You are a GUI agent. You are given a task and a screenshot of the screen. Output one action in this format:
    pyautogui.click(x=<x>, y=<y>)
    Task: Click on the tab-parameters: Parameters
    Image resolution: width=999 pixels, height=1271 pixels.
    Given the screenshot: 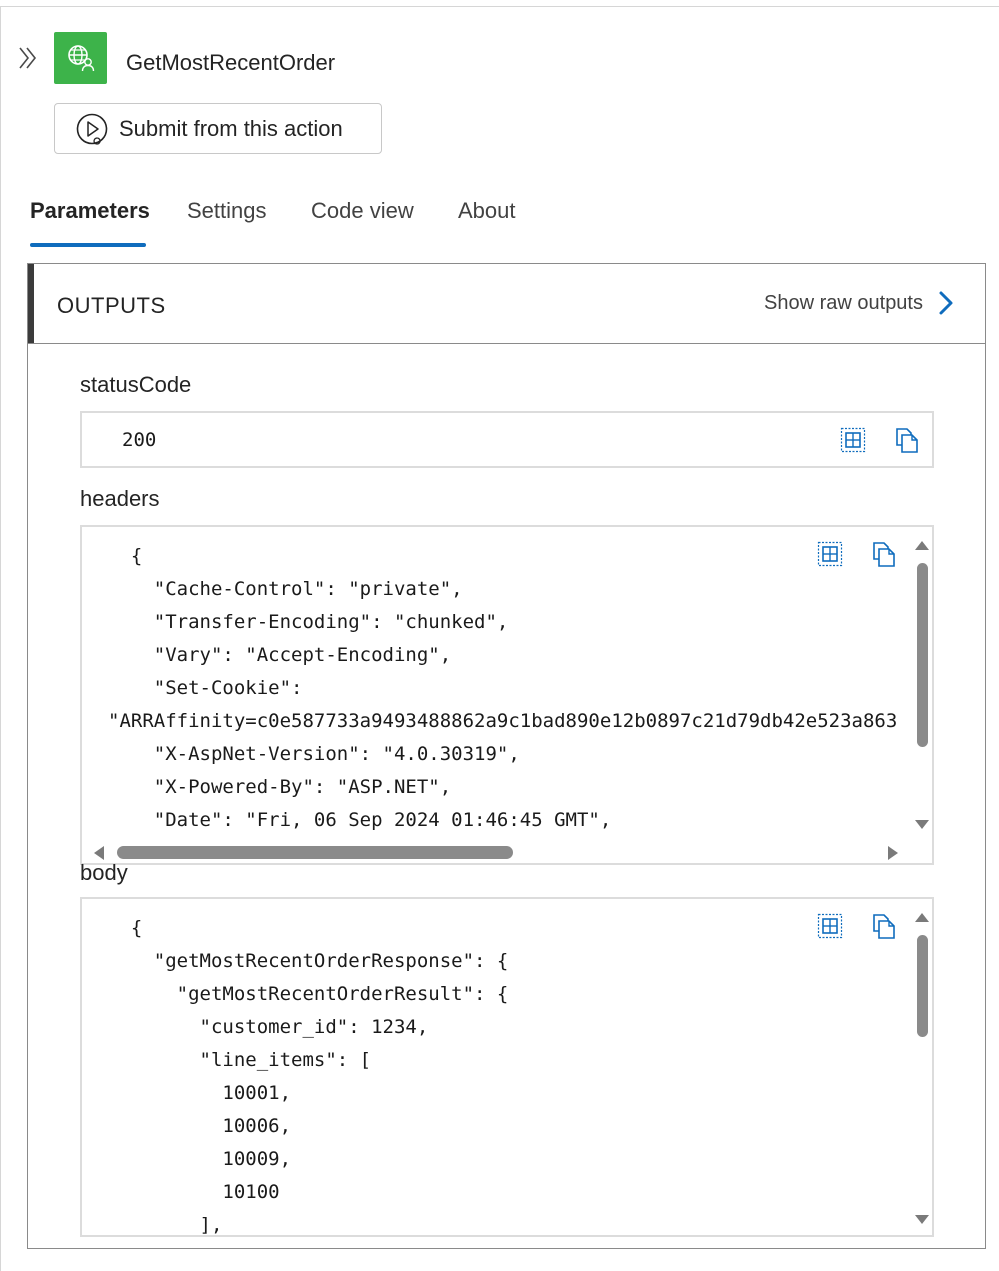 What is the action you would take?
    pyautogui.click(x=90, y=211)
    